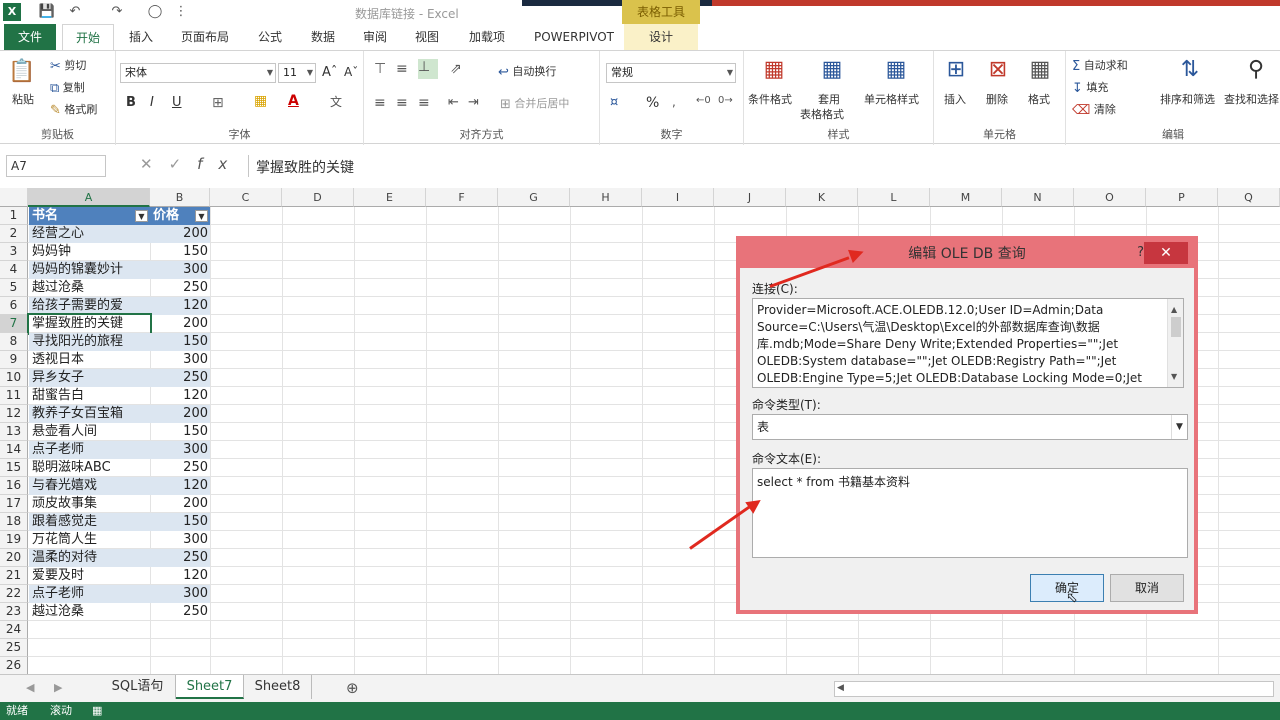 The width and height of the screenshot is (1280, 720). I want to click on customize-toolbar-icon: ⋮, so click(181, 12).